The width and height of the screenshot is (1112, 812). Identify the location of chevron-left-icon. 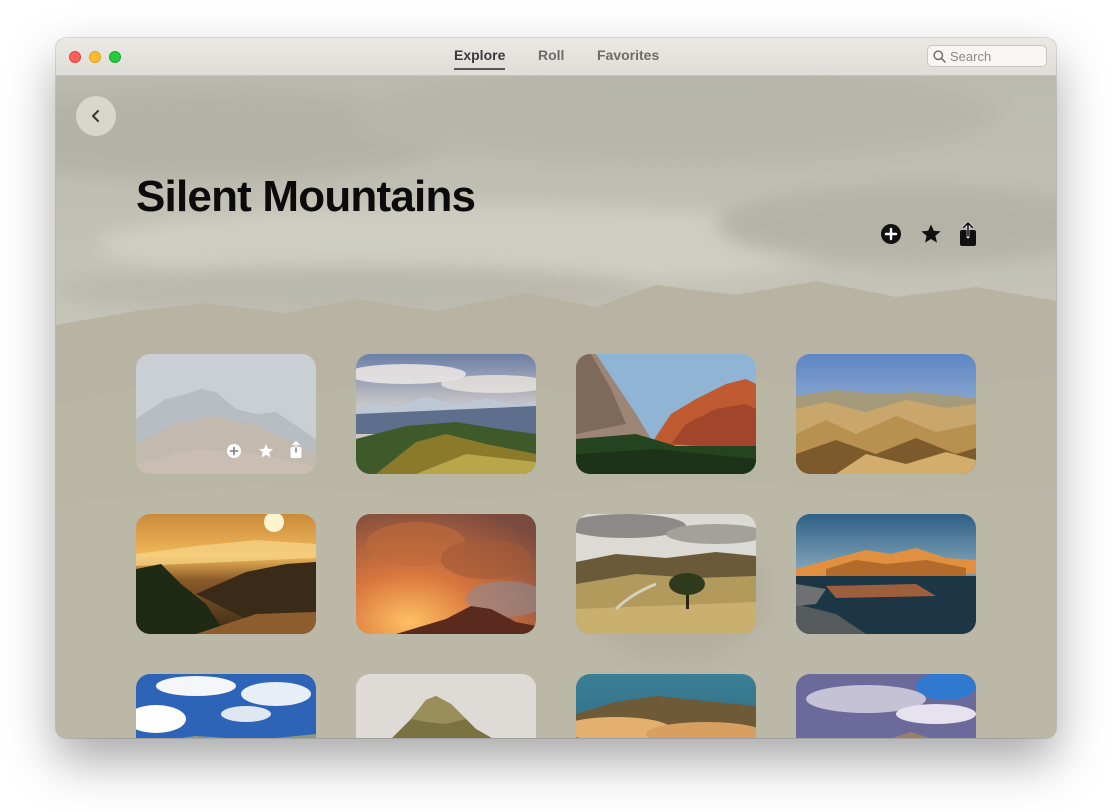
(95, 116).